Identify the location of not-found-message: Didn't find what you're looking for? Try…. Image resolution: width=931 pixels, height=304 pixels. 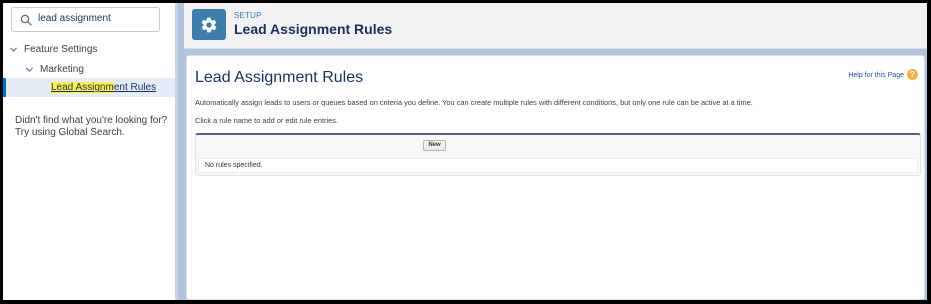
(92, 127).